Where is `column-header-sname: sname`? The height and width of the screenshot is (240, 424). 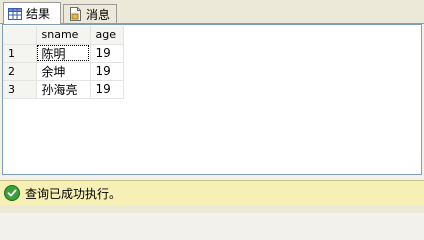 column-header-sname: sname is located at coordinates (63, 35).